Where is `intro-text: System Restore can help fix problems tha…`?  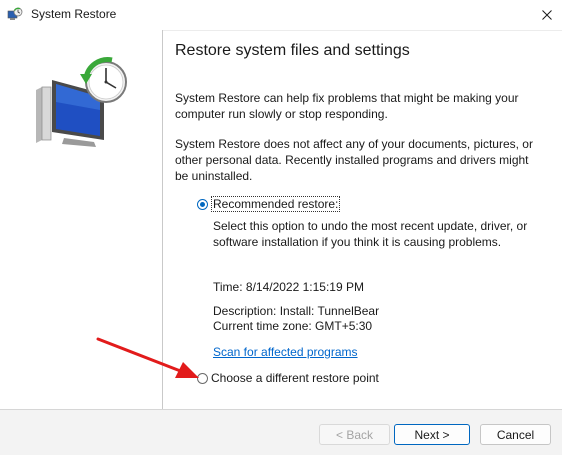
intro-text: System Restore can help fix problems tha… is located at coordinates (347, 106).